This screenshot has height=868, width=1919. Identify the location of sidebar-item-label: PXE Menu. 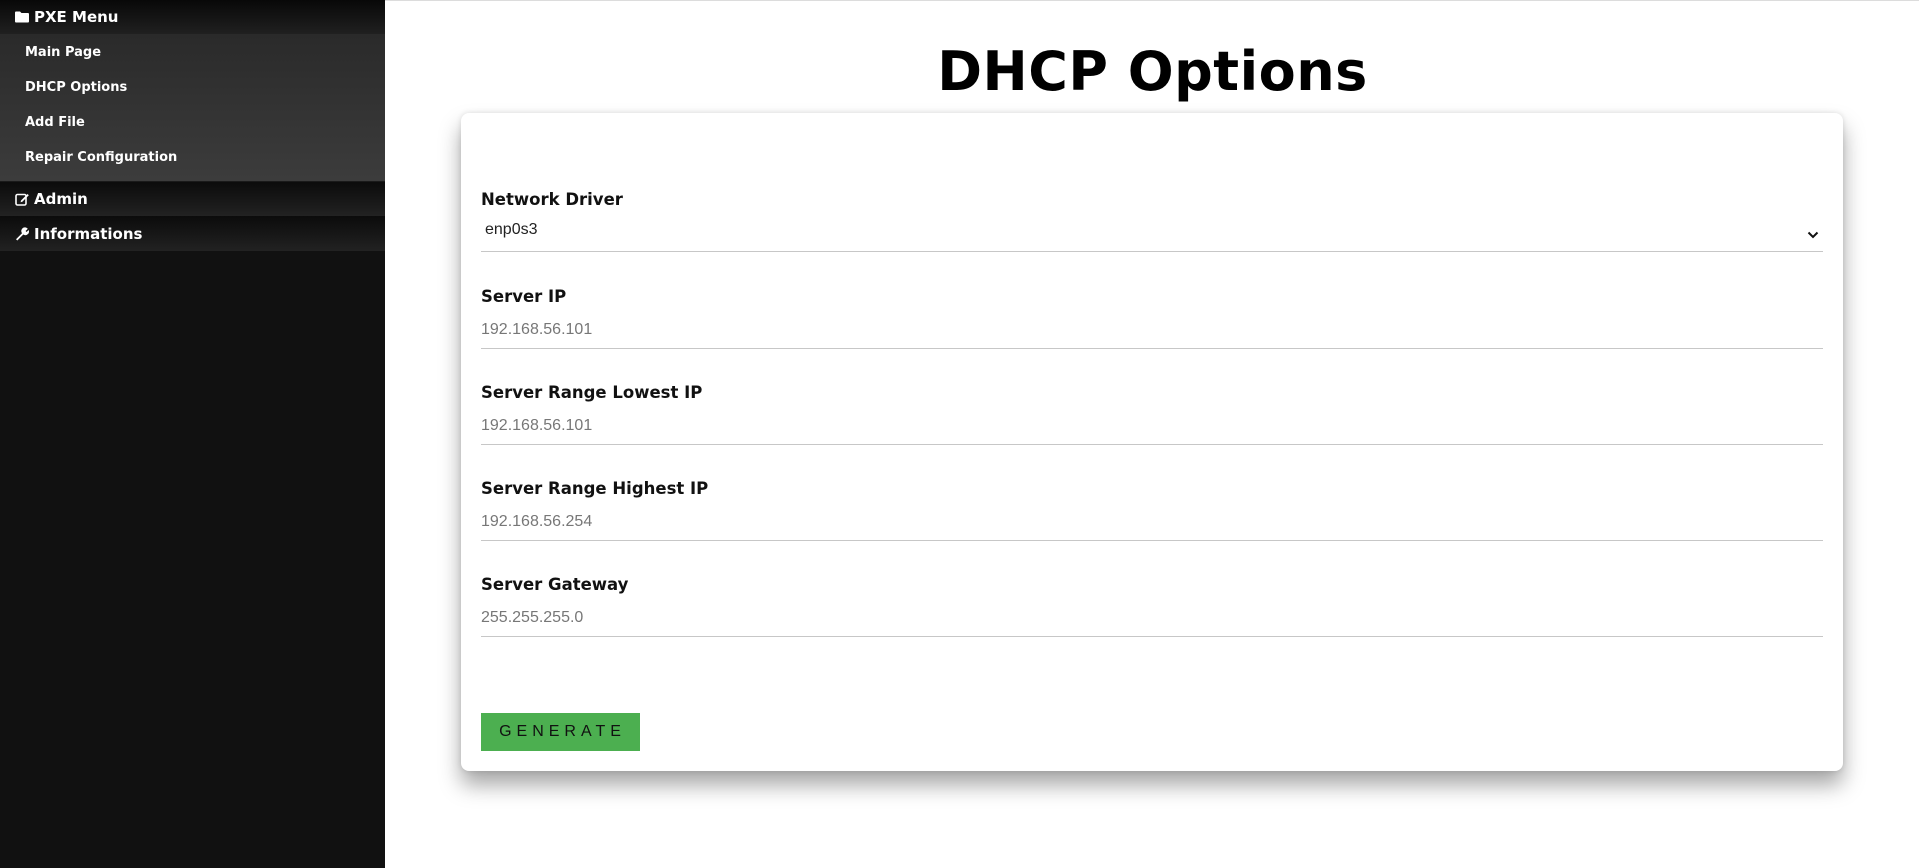
(76, 17).